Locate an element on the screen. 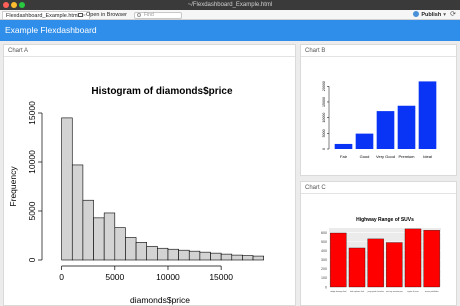 Image resolution: width=460 pixels, height=306 pixels. cut-bar-label: Ideal is located at coordinates (427, 156).